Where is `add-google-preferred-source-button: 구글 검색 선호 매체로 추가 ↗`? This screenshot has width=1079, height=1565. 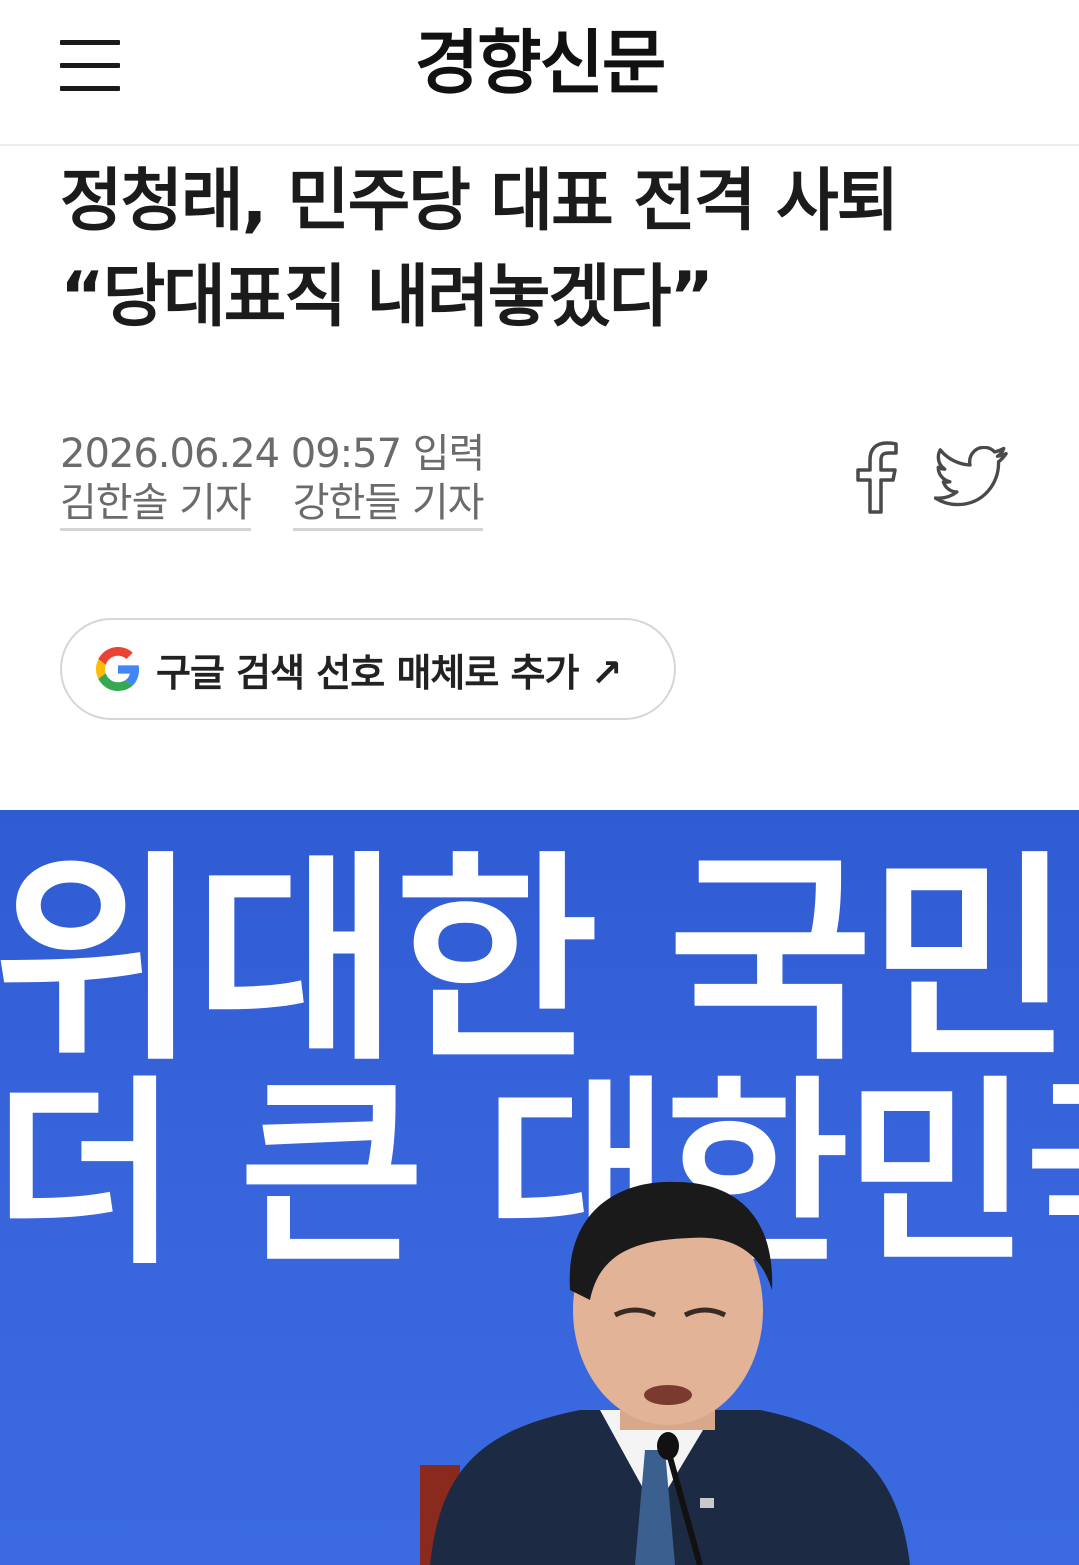
add-google-preferred-source-button: 구글 검색 선호 매체로 추가 ↗ is located at coordinates (368, 669).